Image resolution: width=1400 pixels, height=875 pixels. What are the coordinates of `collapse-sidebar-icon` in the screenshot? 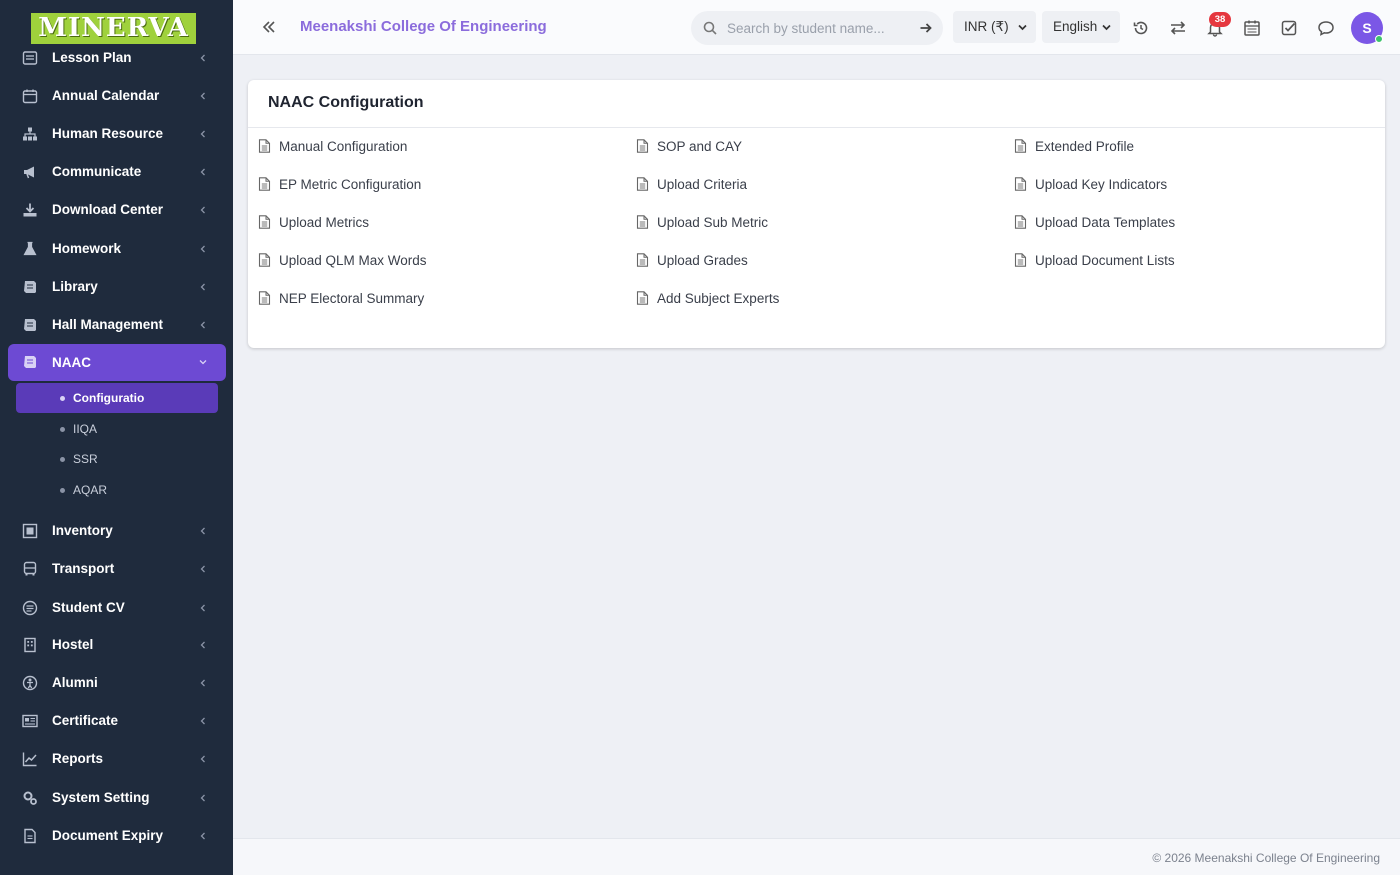 It's located at (269, 27).